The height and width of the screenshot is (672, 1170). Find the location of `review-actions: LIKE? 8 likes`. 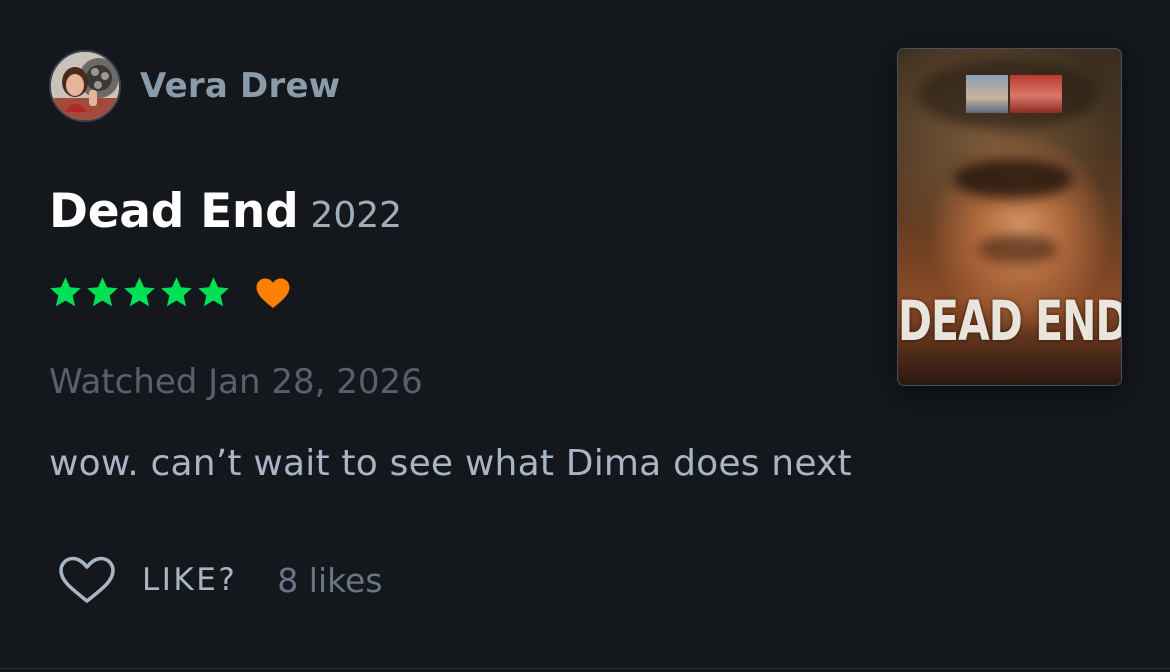

review-actions: LIKE? 8 likes is located at coordinates (220, 580).